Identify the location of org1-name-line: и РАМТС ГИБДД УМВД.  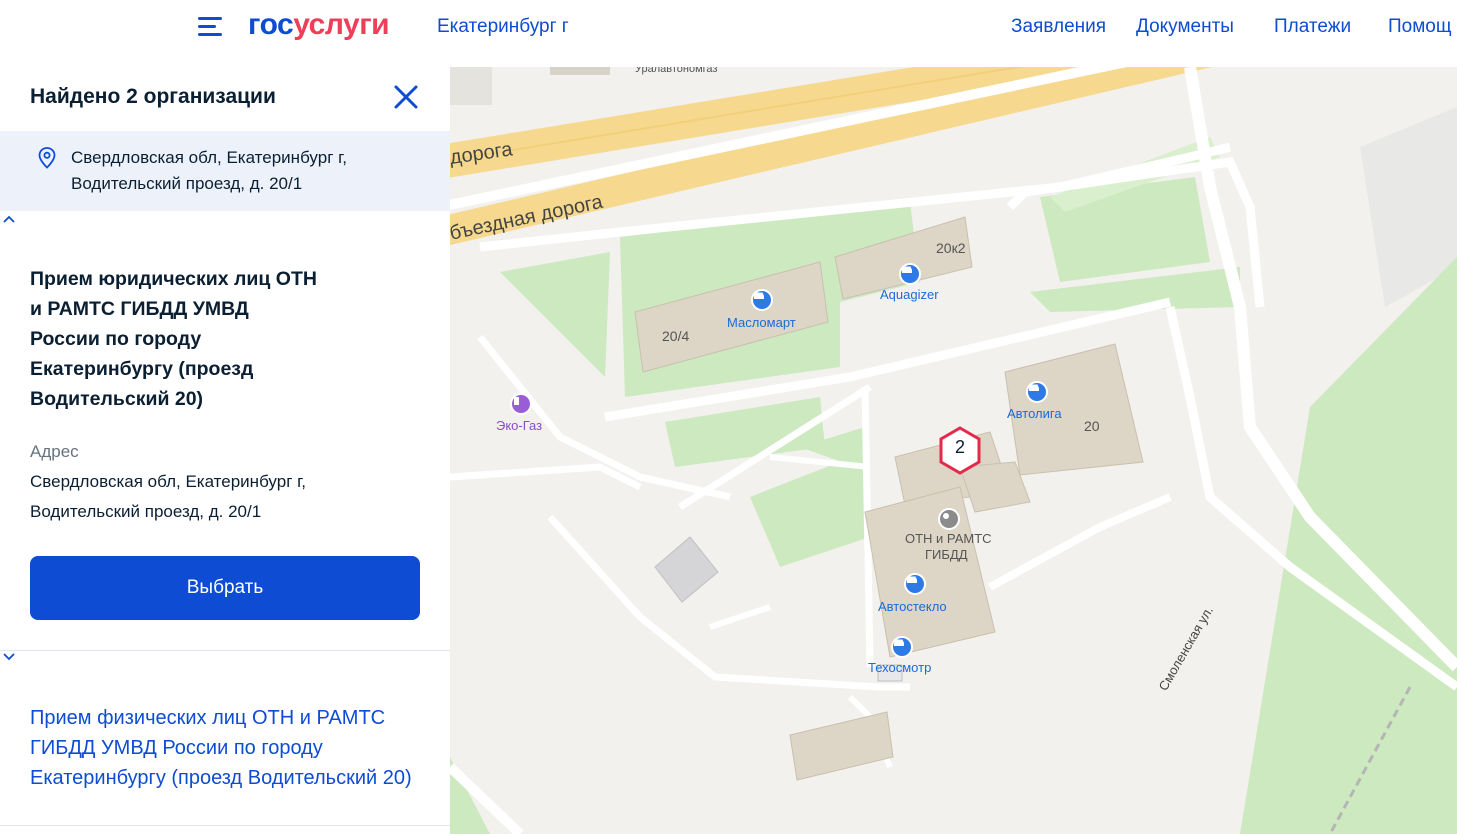
(139, 309).